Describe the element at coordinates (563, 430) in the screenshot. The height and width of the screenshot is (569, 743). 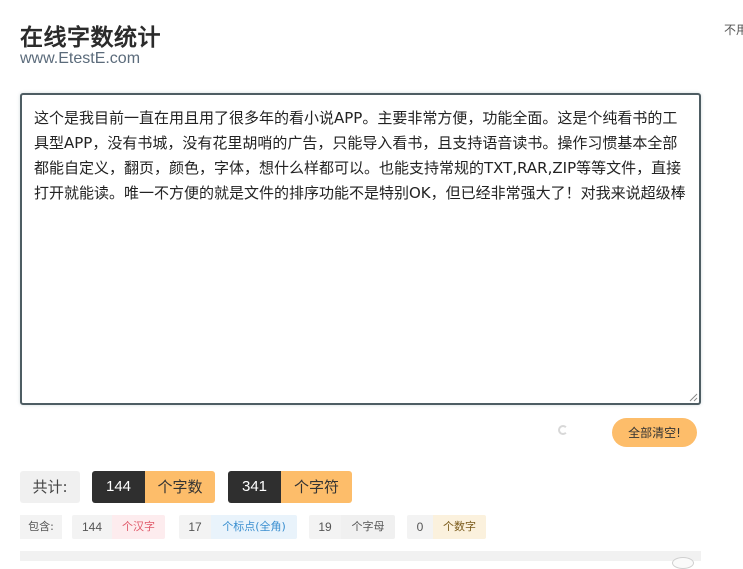
I see `loading-spinner-icon` at that location.